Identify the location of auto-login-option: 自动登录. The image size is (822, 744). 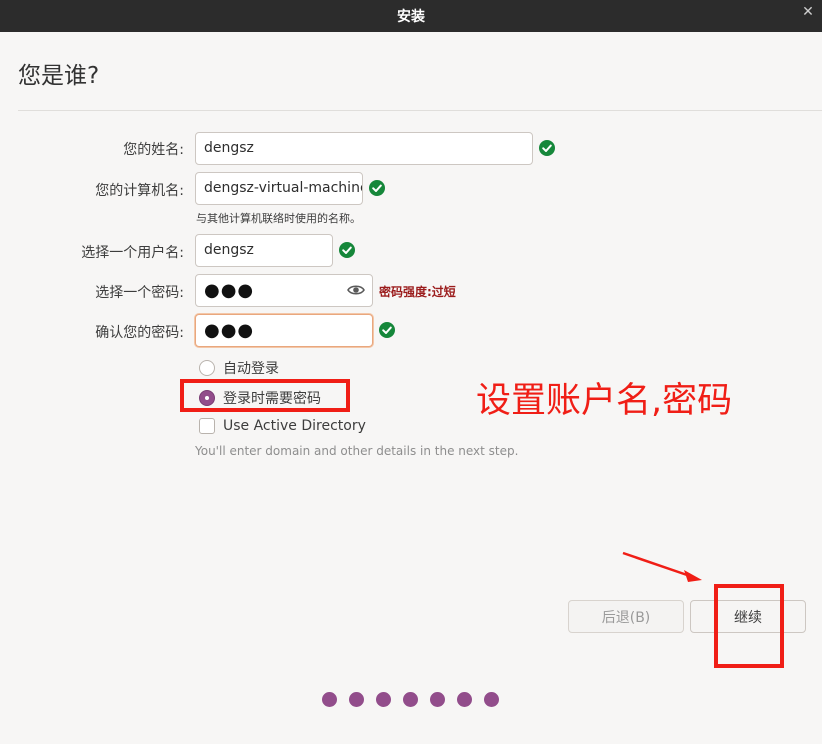
(239, 368).